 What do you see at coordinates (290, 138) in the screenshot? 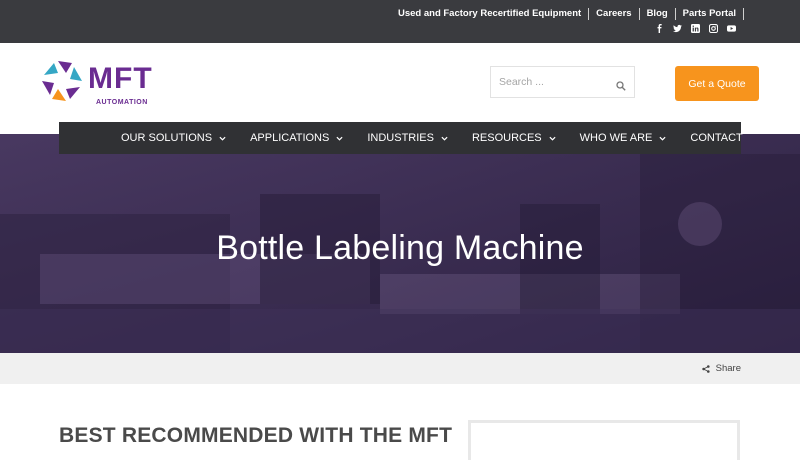
I see `nav-item-label: APPLICATIONS` at bounding box center [290, 138].